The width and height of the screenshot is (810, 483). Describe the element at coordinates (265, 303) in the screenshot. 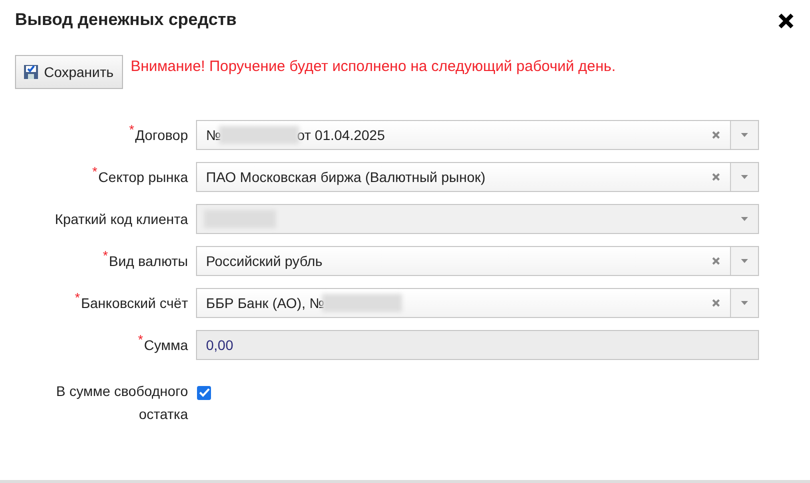

I see `field-value: ББР Банк (АО), №` at that location.